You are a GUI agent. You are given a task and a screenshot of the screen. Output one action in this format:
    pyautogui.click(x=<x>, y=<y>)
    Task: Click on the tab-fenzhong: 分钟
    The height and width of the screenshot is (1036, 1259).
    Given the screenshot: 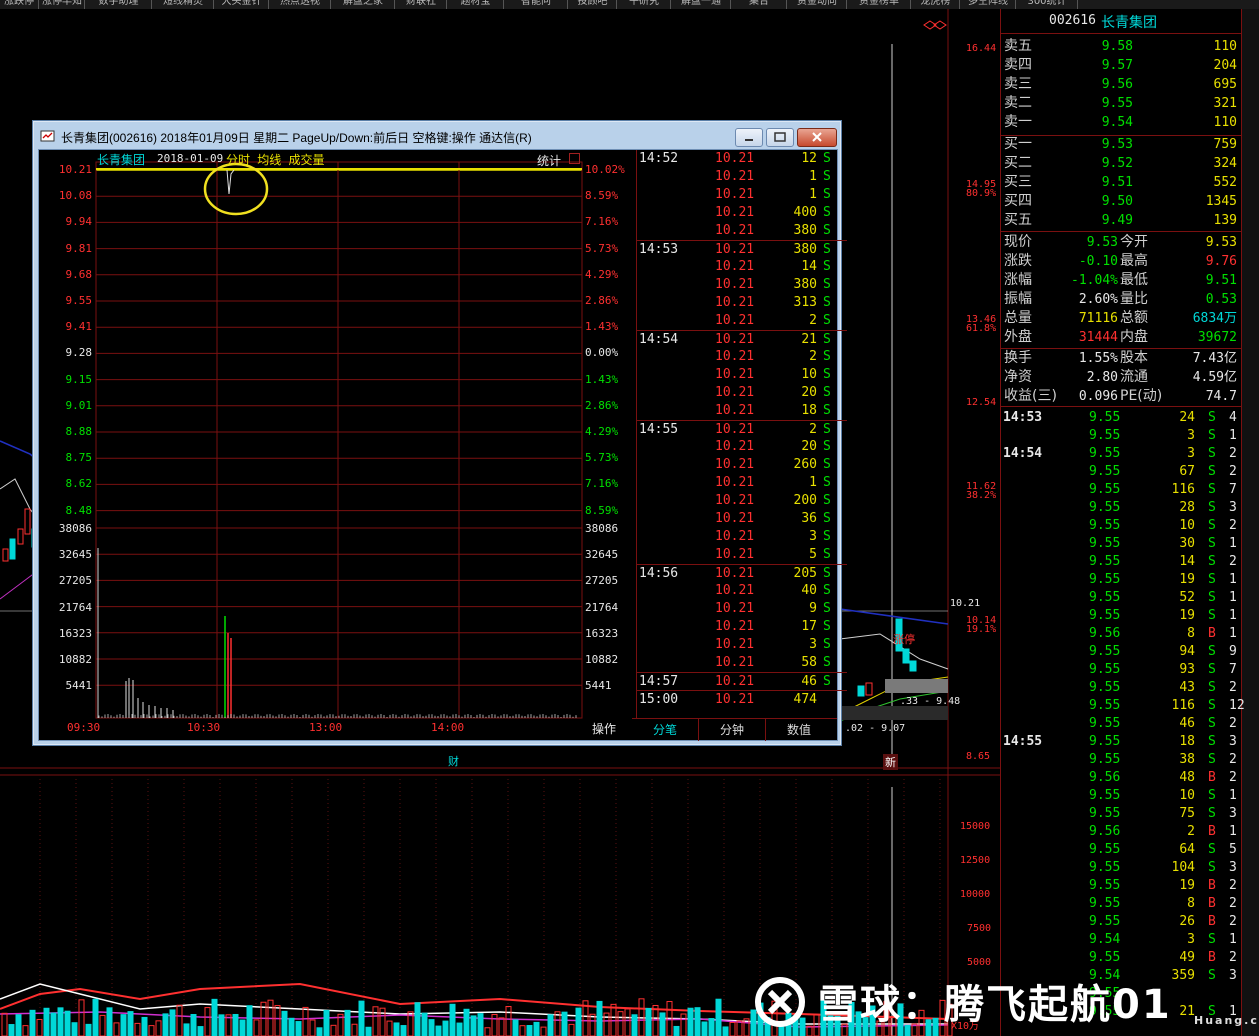 What is the action you would take?
    pyautogui.click(x=732, y=730)
    